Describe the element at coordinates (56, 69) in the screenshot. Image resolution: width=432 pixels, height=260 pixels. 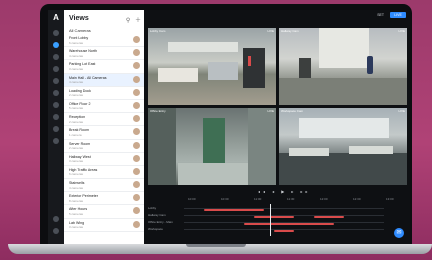
I see `search-icon` at that location.